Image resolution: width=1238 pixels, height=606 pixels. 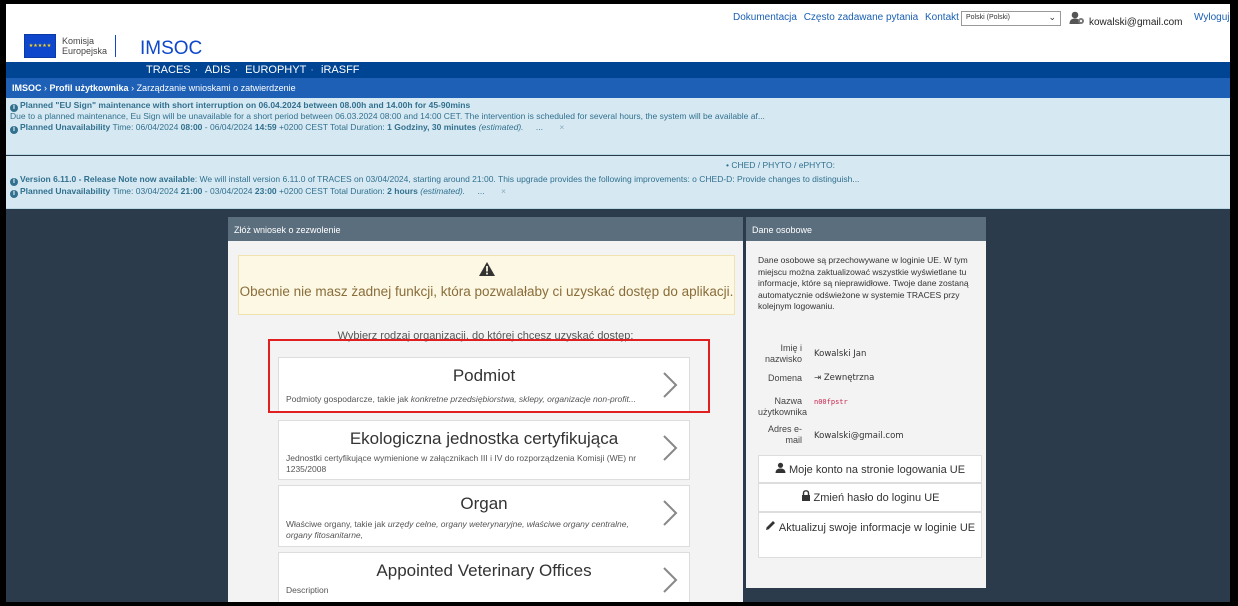 I want to click on duration: 1 Godziny, 30 minutes, so click(x=432, y=127).